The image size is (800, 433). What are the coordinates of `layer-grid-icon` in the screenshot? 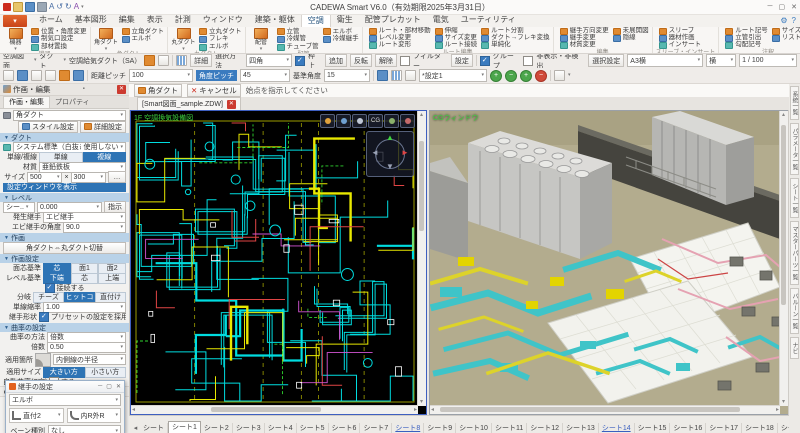 It's located at (396, 75).